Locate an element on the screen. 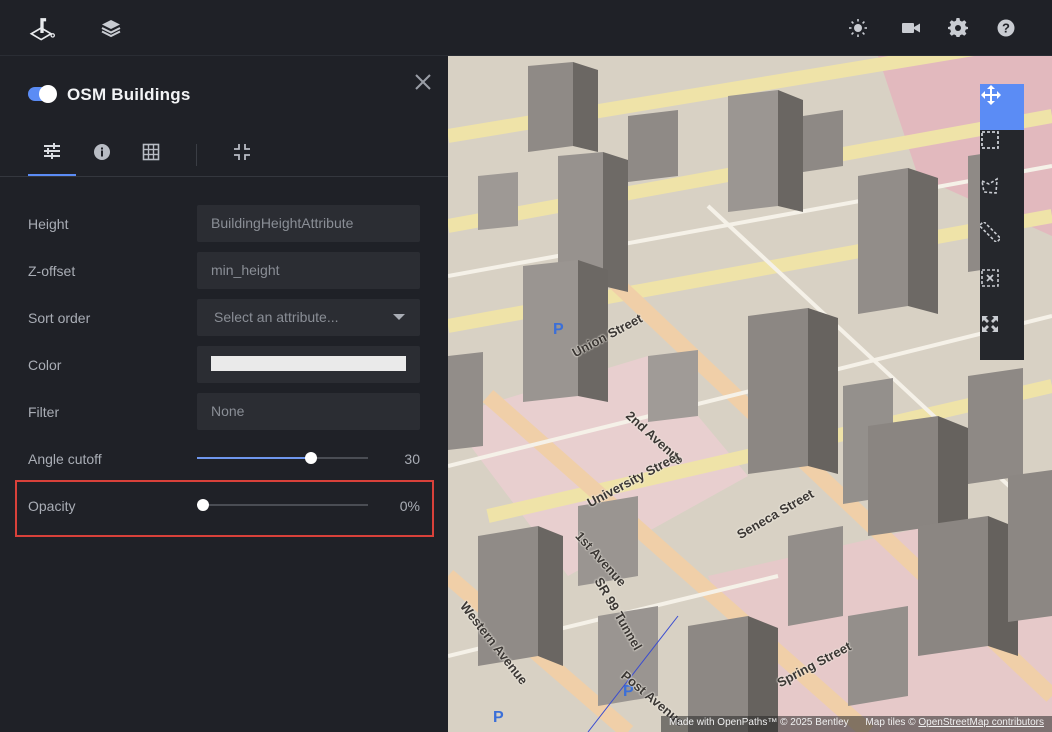  angle-cutoff-row: Angle cutoff 30 is located at coordinates (224, 460).